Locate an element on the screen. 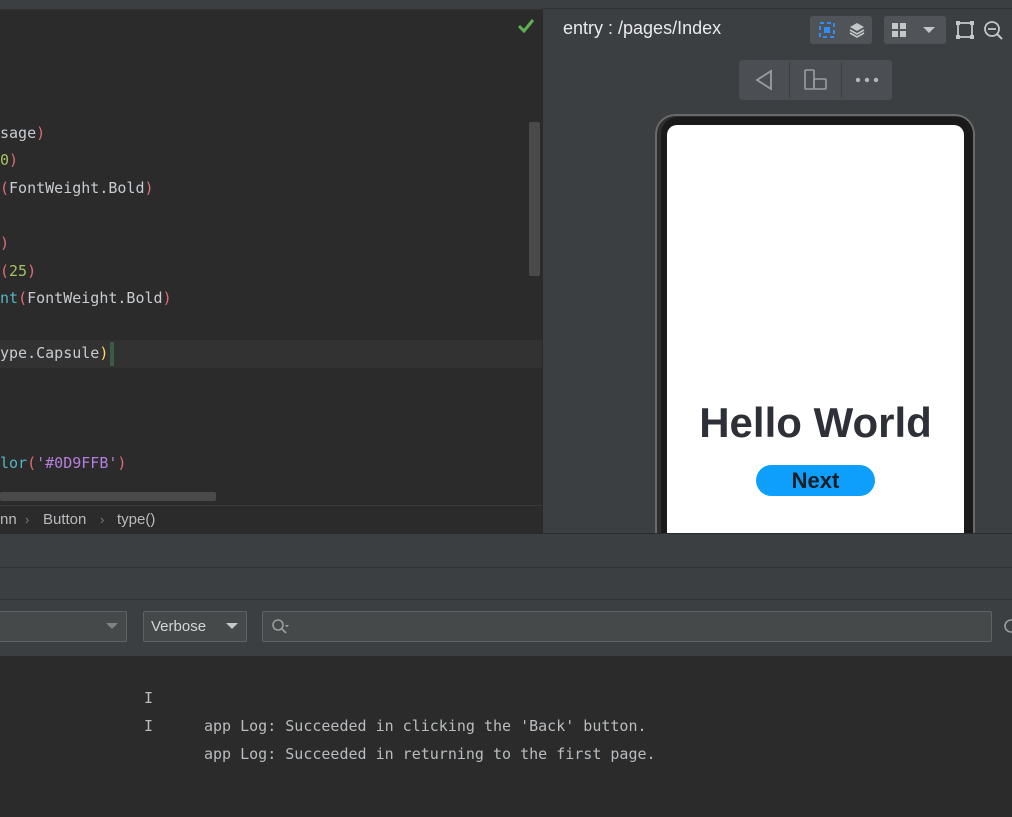 The height and width of the screenshot is (817, 1012). dropdown-arrow-icon is located at coordinates (929, 30).